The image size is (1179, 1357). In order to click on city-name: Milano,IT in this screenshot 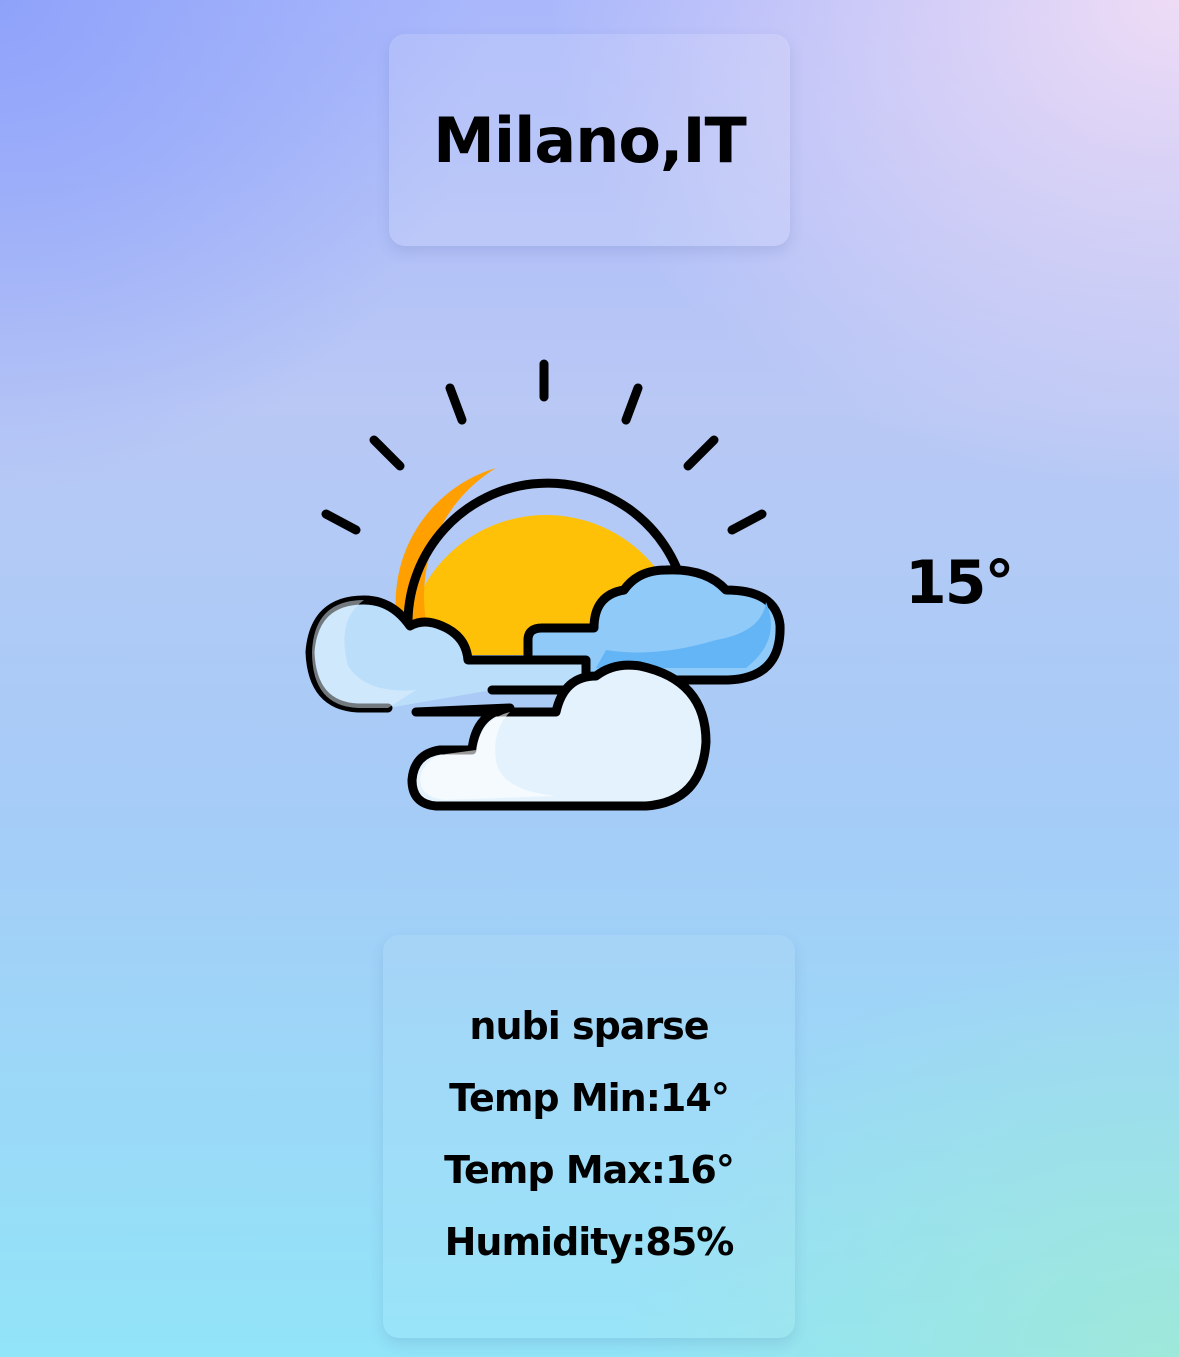, I will do `click(590, 140)`.